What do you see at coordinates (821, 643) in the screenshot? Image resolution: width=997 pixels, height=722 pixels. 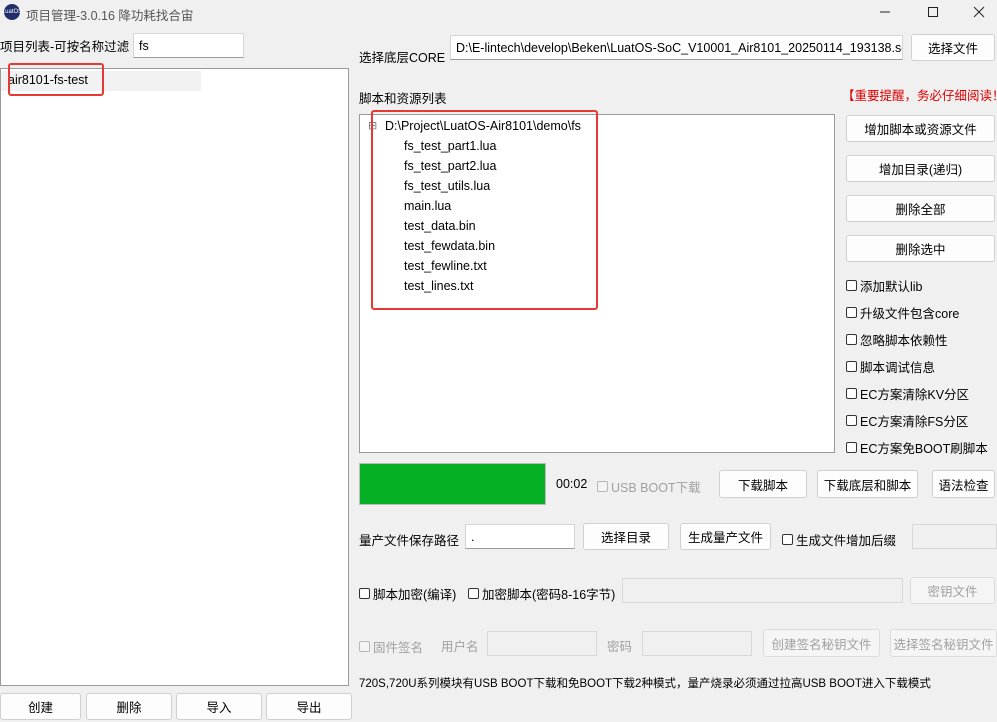 I see `create-sign-key-button: 创建签名秘钥文件` at bounding box center [821, 643].